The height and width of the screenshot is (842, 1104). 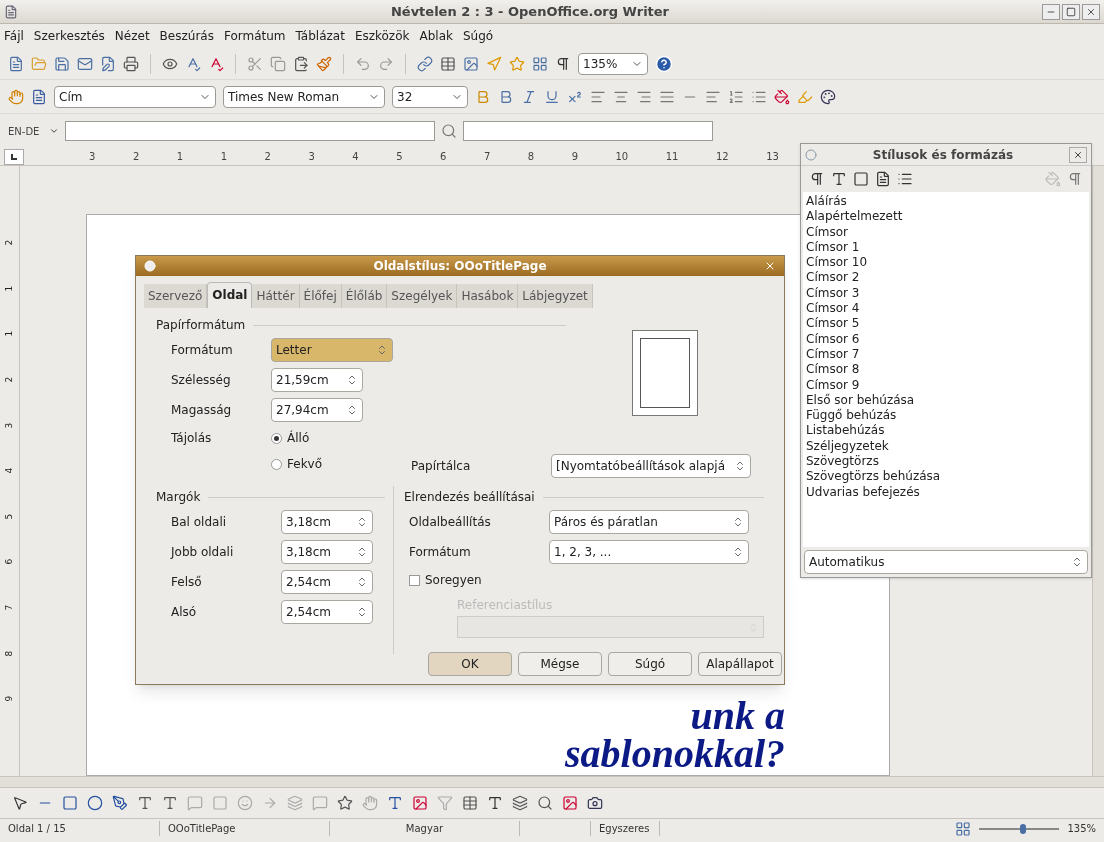 What do you see at coordinates (946, 462) in the screenshot?
I see `style-item: Szövegtörzs` at bounding box center [946, 462].